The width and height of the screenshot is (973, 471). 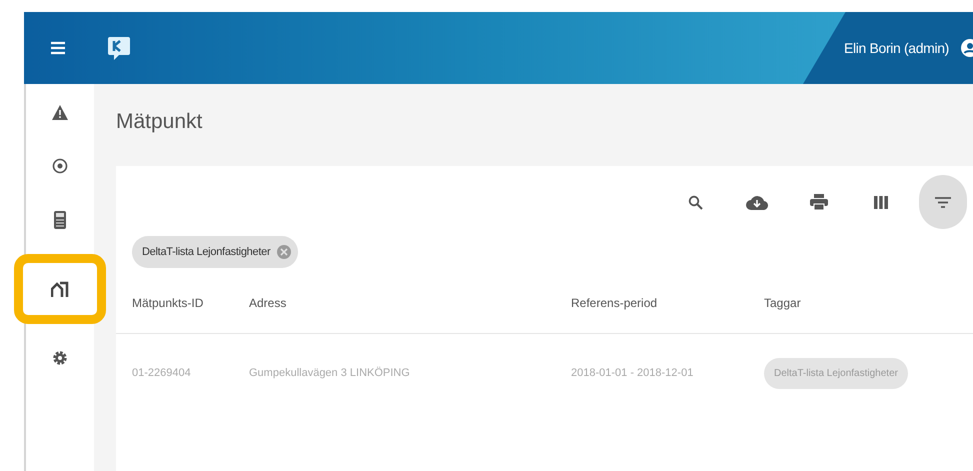 I want to click on search-icon, so click(x=695, y=202).